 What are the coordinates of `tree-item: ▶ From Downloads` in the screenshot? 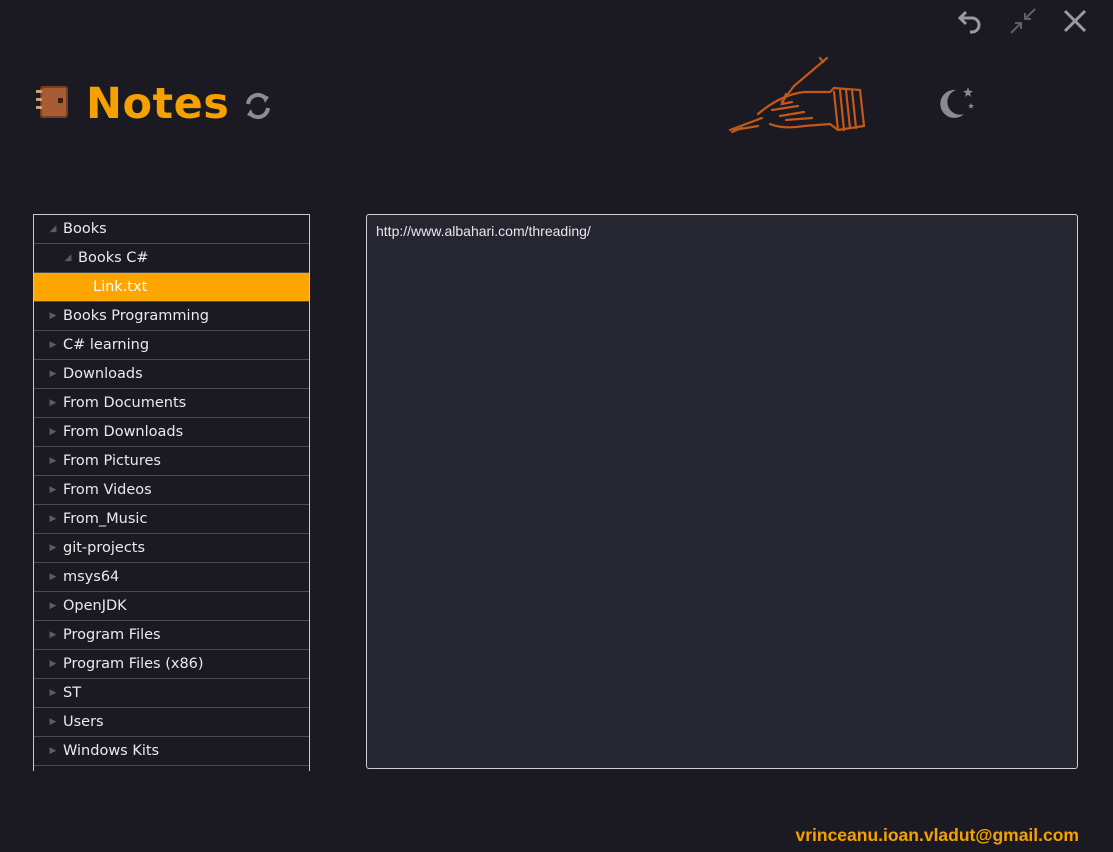 It's located at (171, 432).